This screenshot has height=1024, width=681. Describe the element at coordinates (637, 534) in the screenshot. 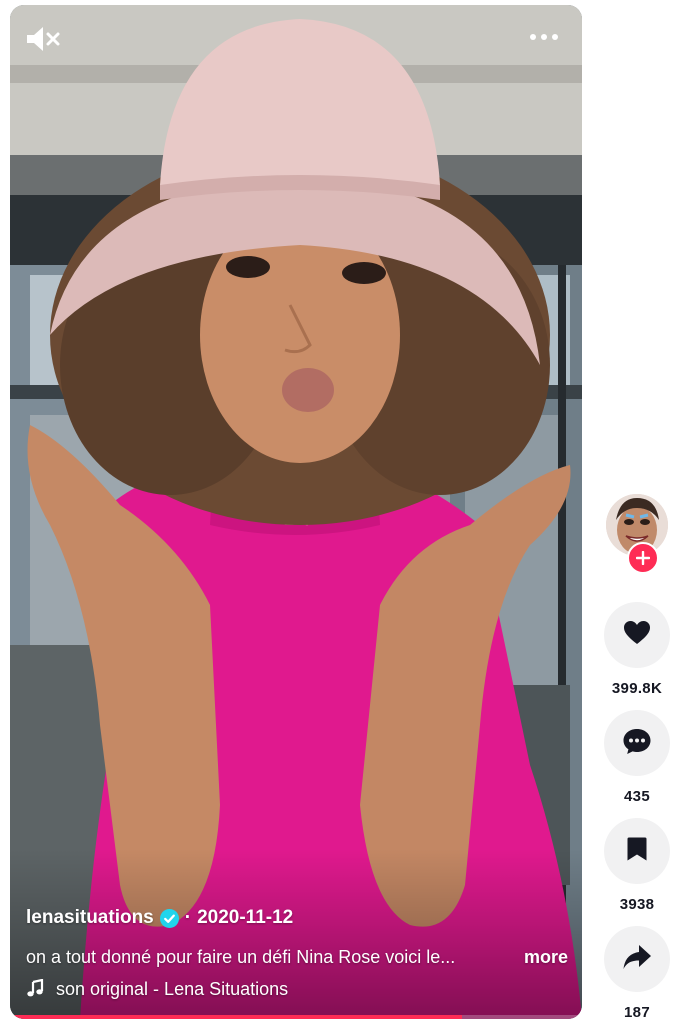

I see `creator-avatar-button` at that location.